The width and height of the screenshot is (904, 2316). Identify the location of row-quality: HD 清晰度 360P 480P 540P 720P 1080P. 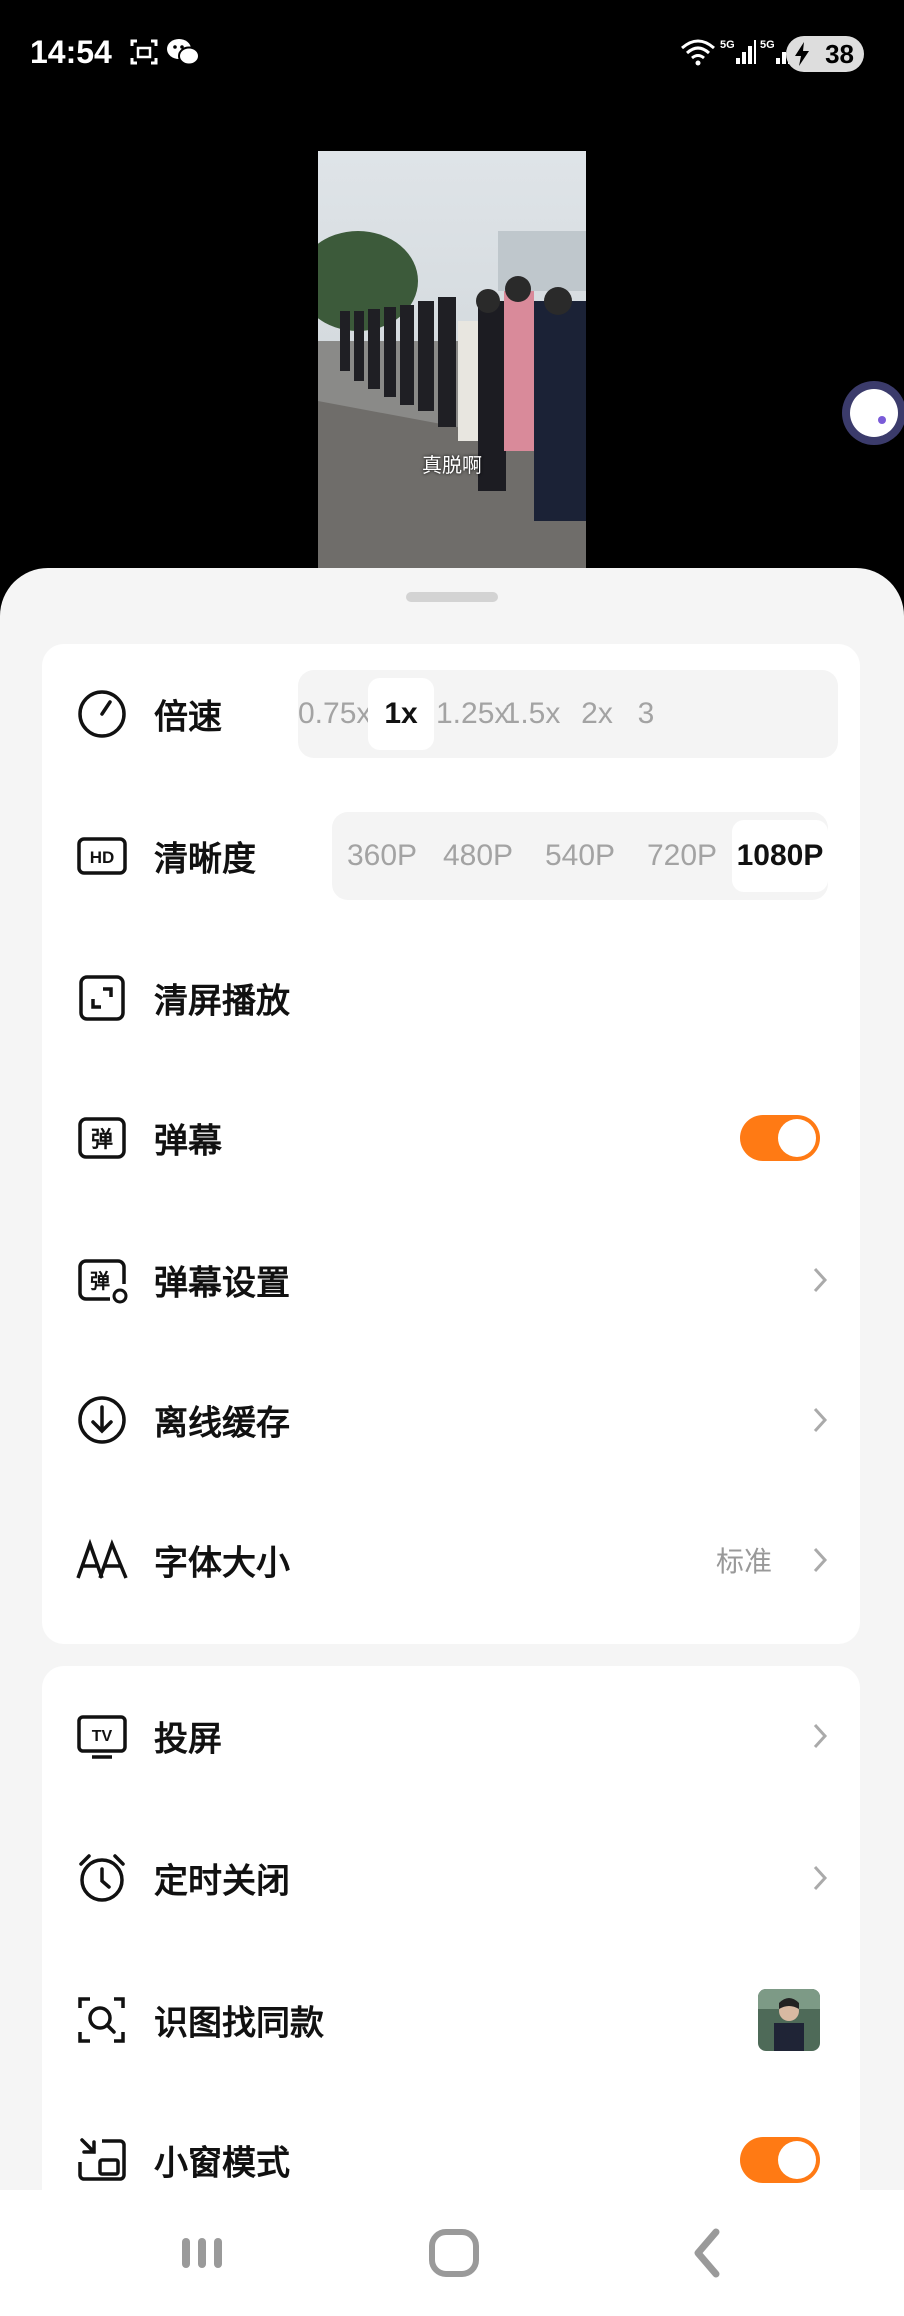
(451, 856).